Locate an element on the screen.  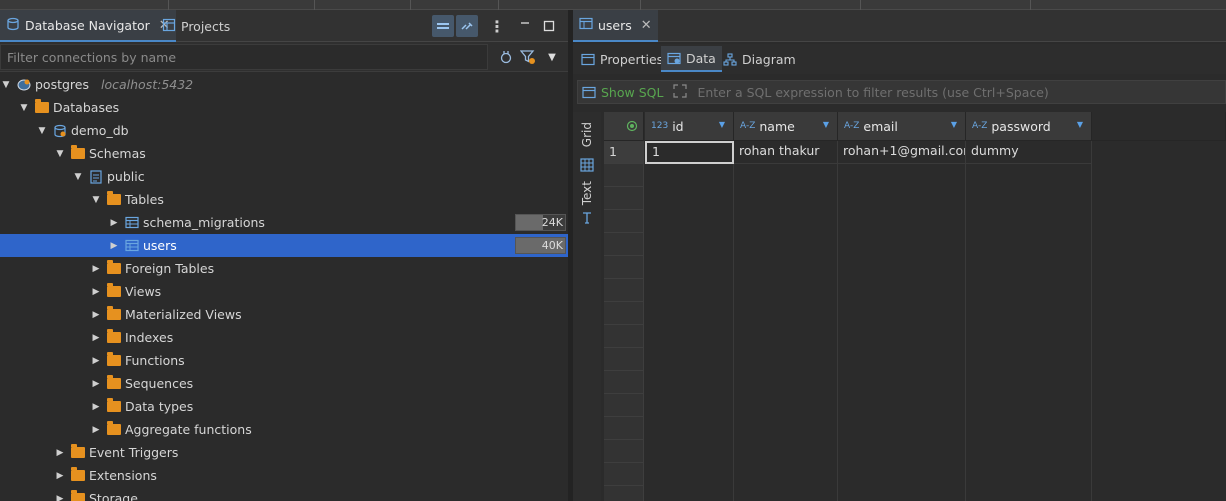
tree-item-users: ▶ users 40K is located at coordinates (284, 245).